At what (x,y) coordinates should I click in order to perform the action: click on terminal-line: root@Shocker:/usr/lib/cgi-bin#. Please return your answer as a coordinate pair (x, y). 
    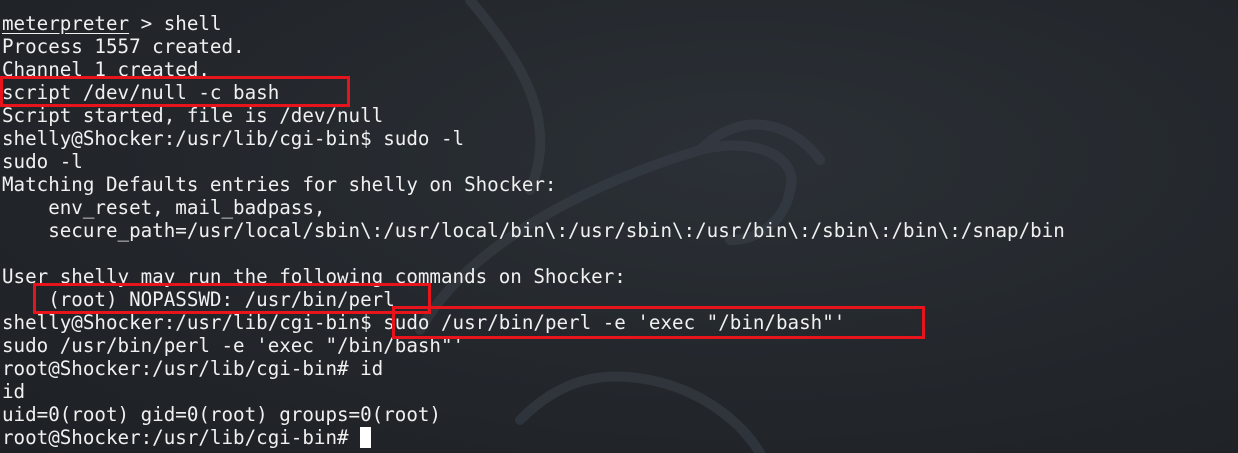
    Looking at the image, I should click on (187, 437).